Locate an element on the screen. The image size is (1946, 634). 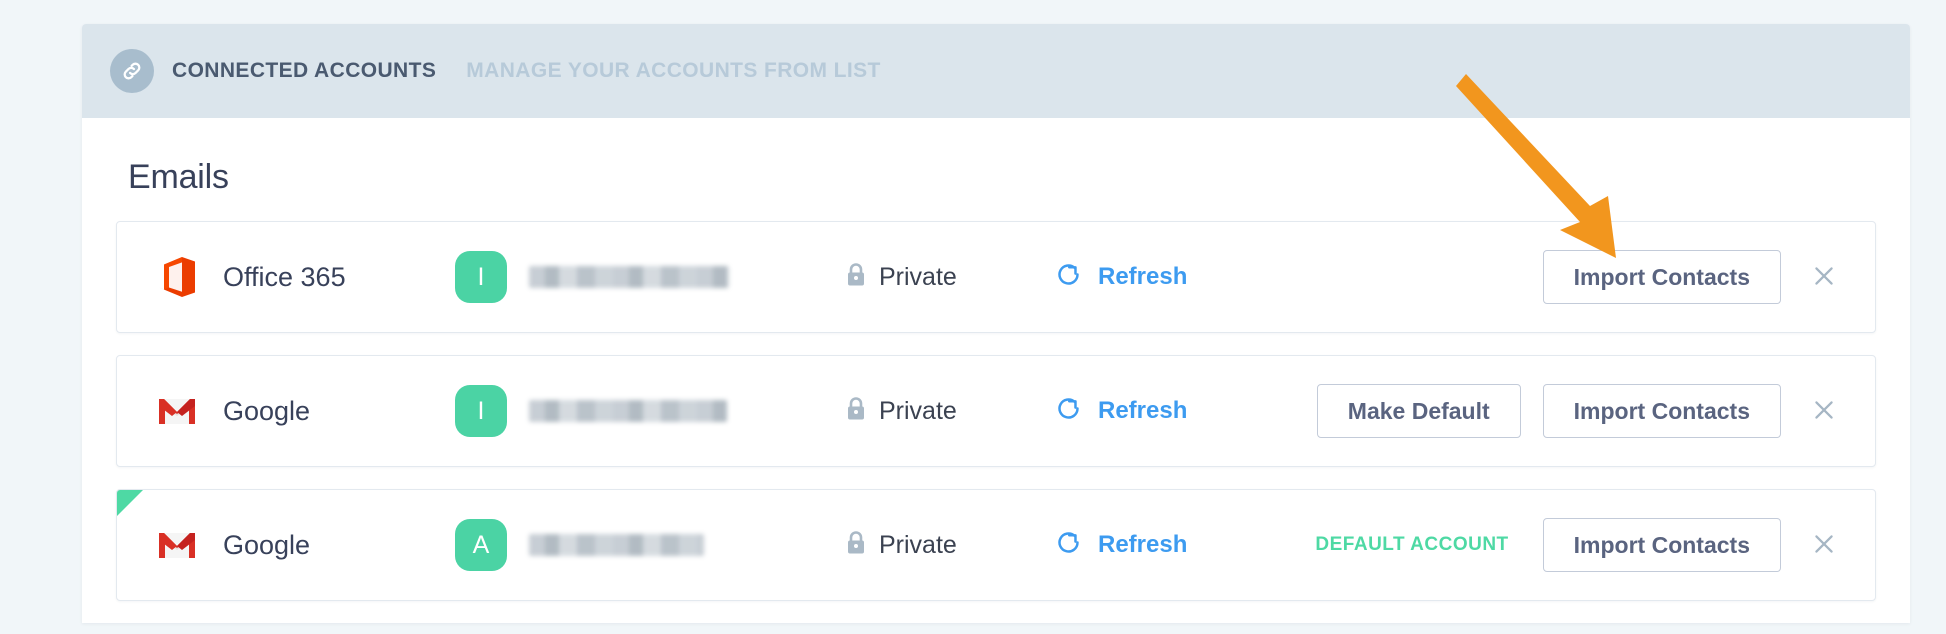
link-icon is located at coordinates (132, 71).